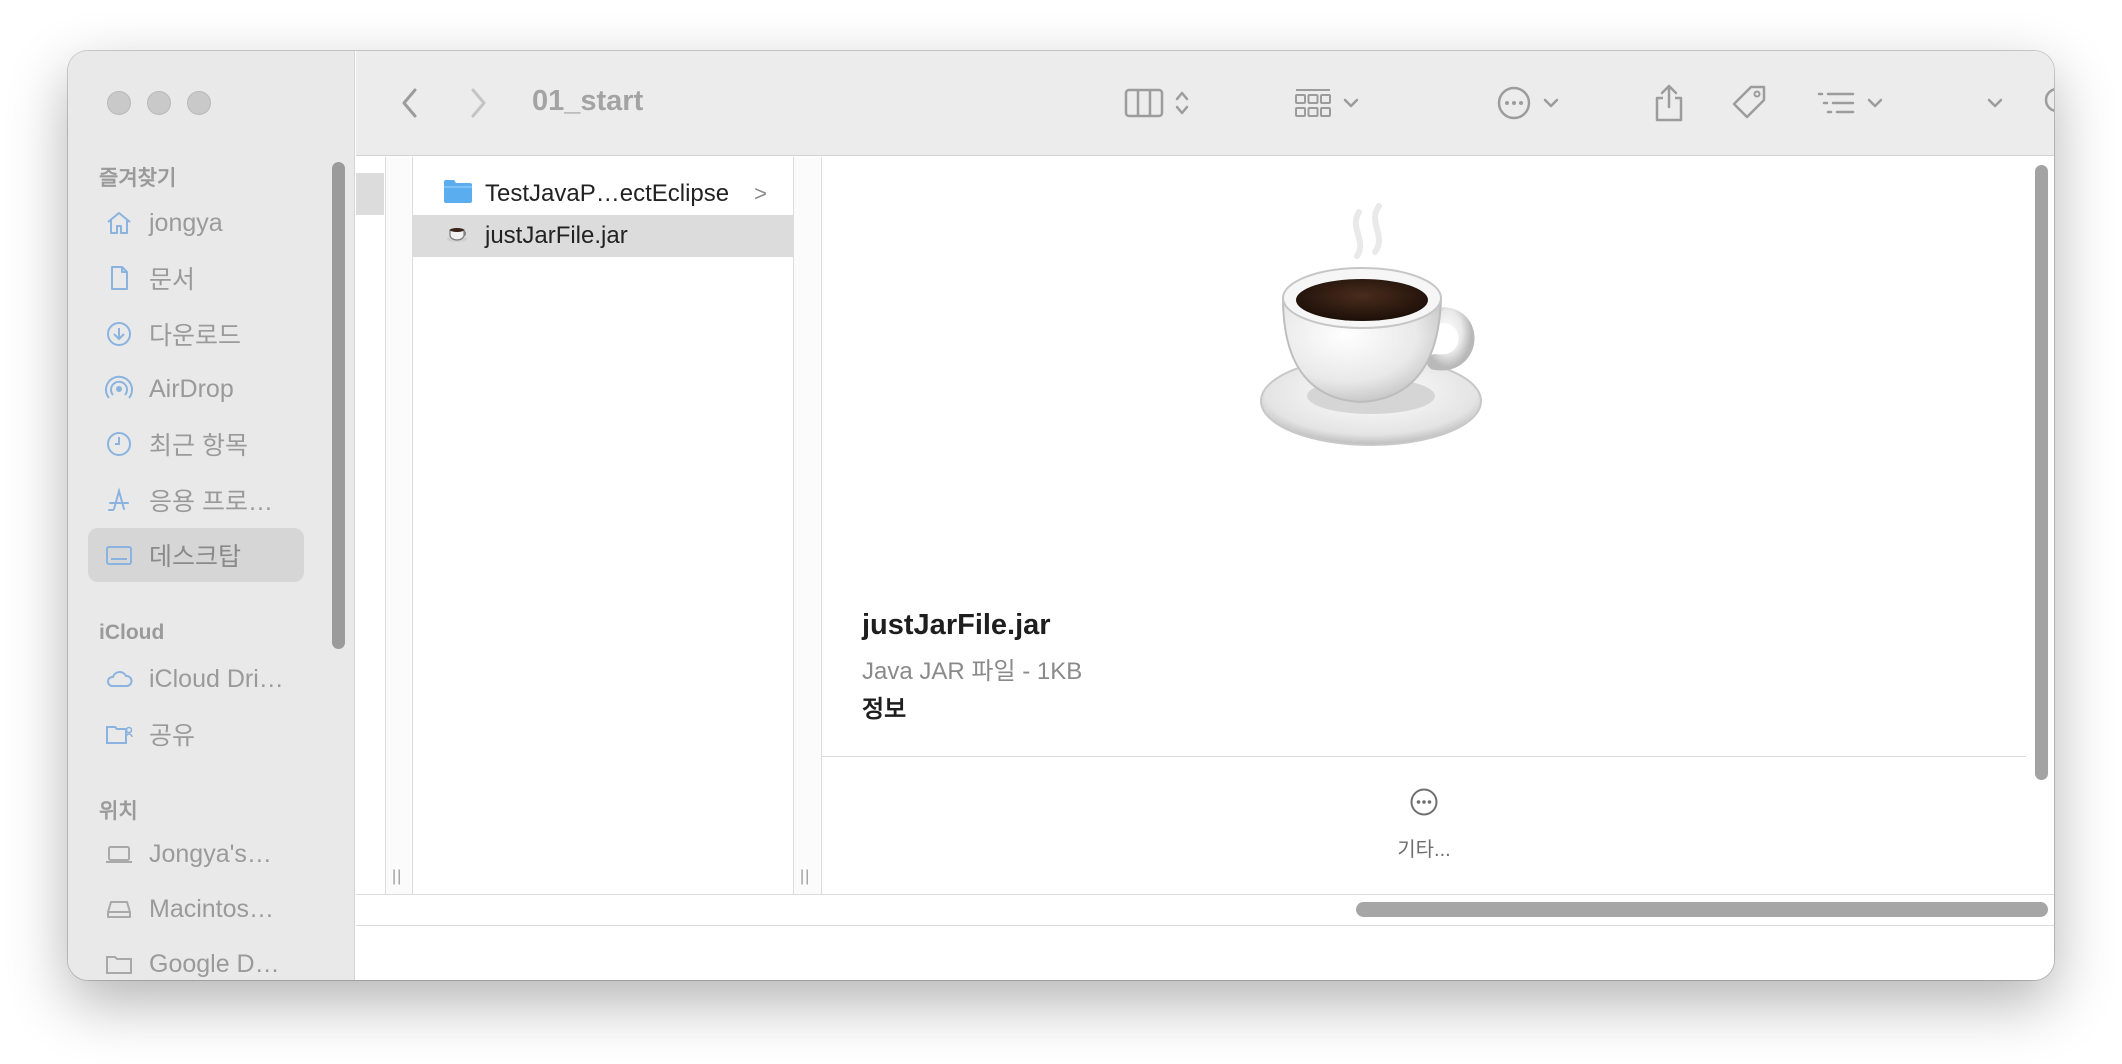 The height and width of the screenshot is (1064, 2122). Describe the element at coordinates (118, 811) in the screenshot. I see `sidebar-section-locations: 위치` at that location.